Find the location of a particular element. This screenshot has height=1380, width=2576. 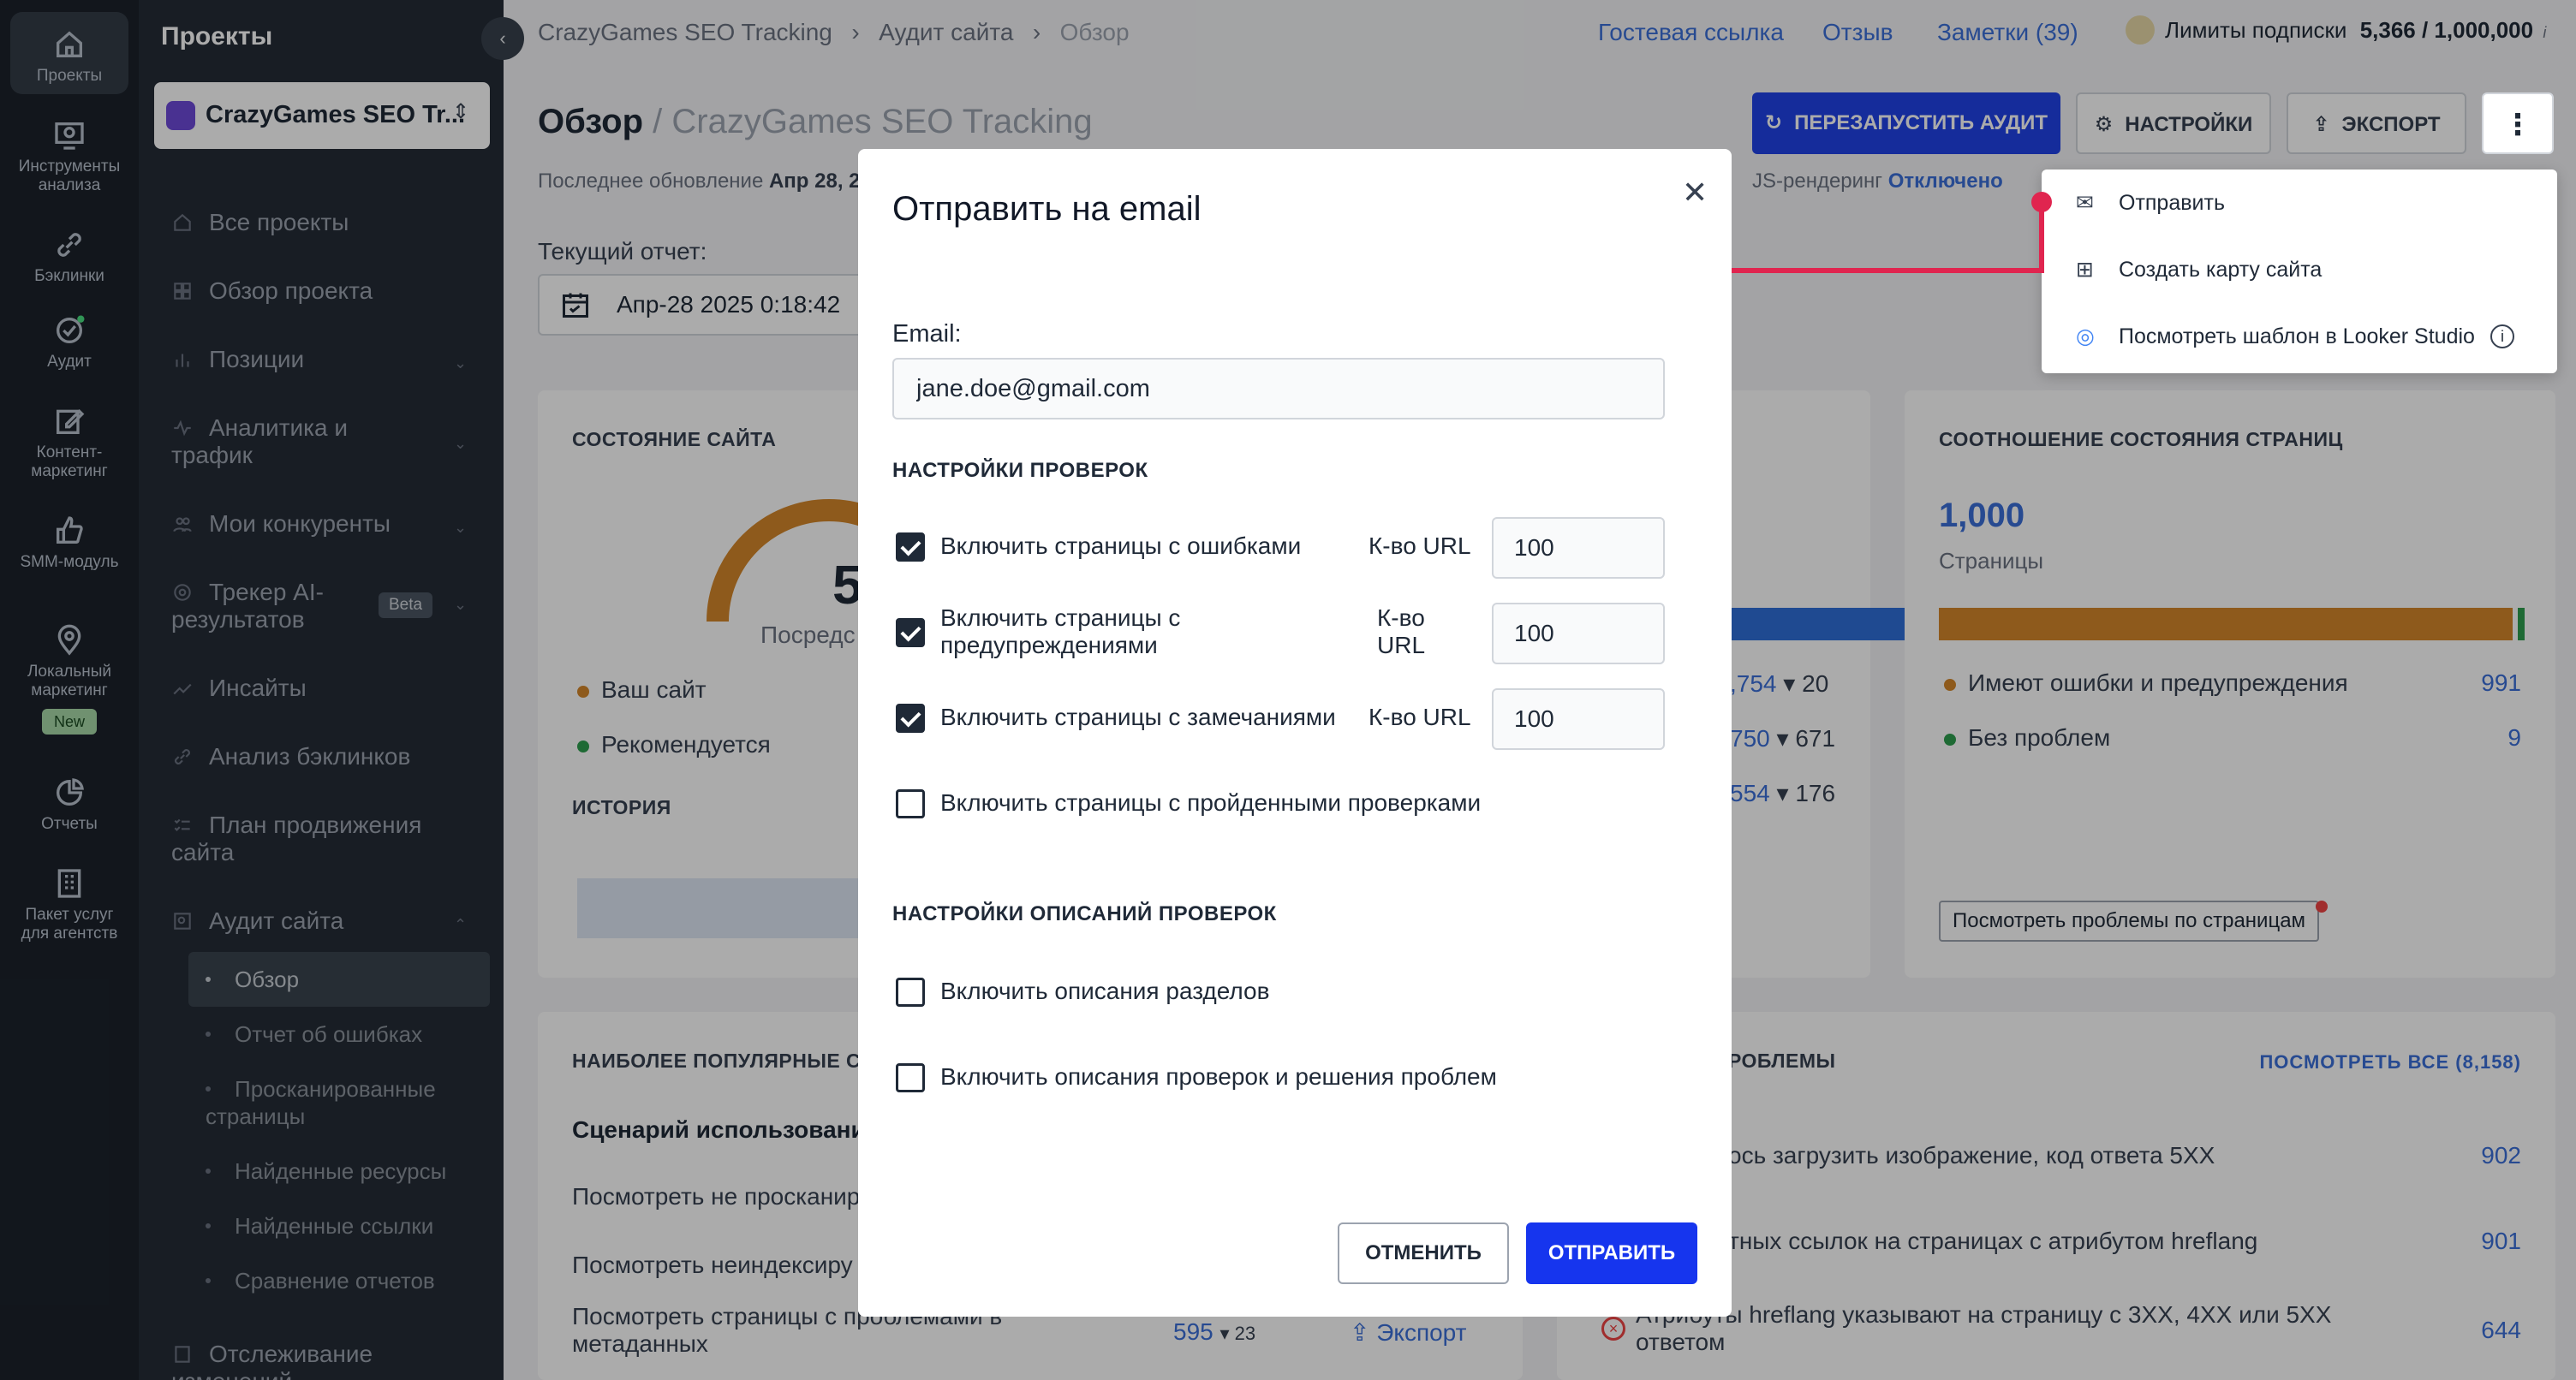

url-count-input-errors is located at coordinates (1578, 548).